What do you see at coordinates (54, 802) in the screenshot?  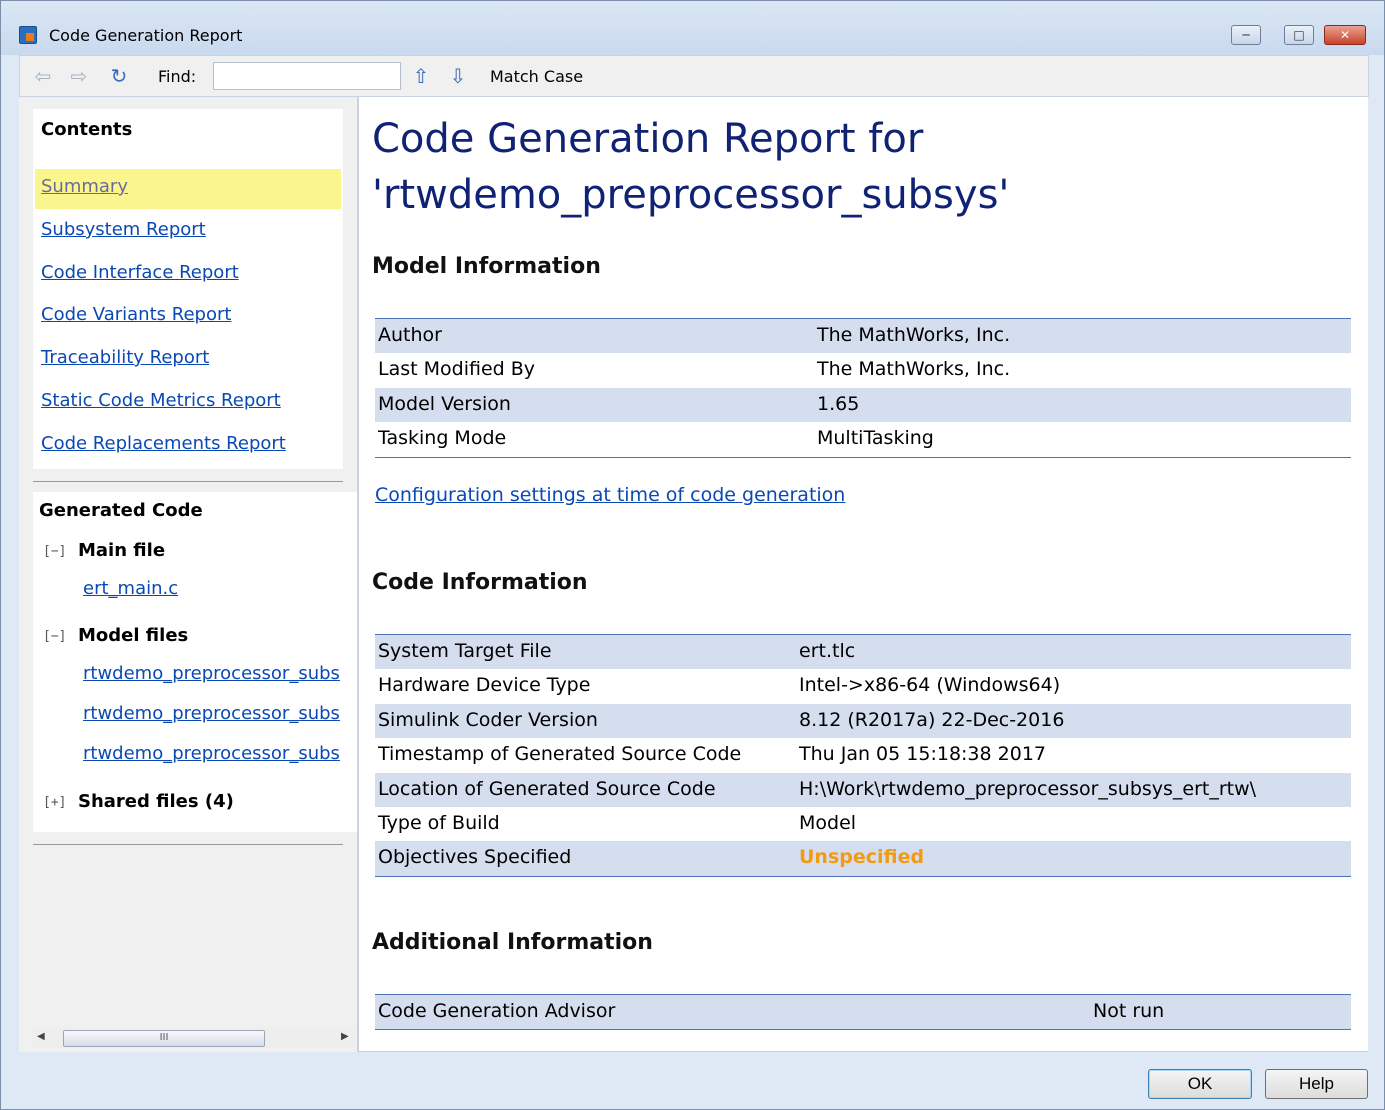 I see `shared-files-expand-toggle: [+]` at bounding box center [54, 802].